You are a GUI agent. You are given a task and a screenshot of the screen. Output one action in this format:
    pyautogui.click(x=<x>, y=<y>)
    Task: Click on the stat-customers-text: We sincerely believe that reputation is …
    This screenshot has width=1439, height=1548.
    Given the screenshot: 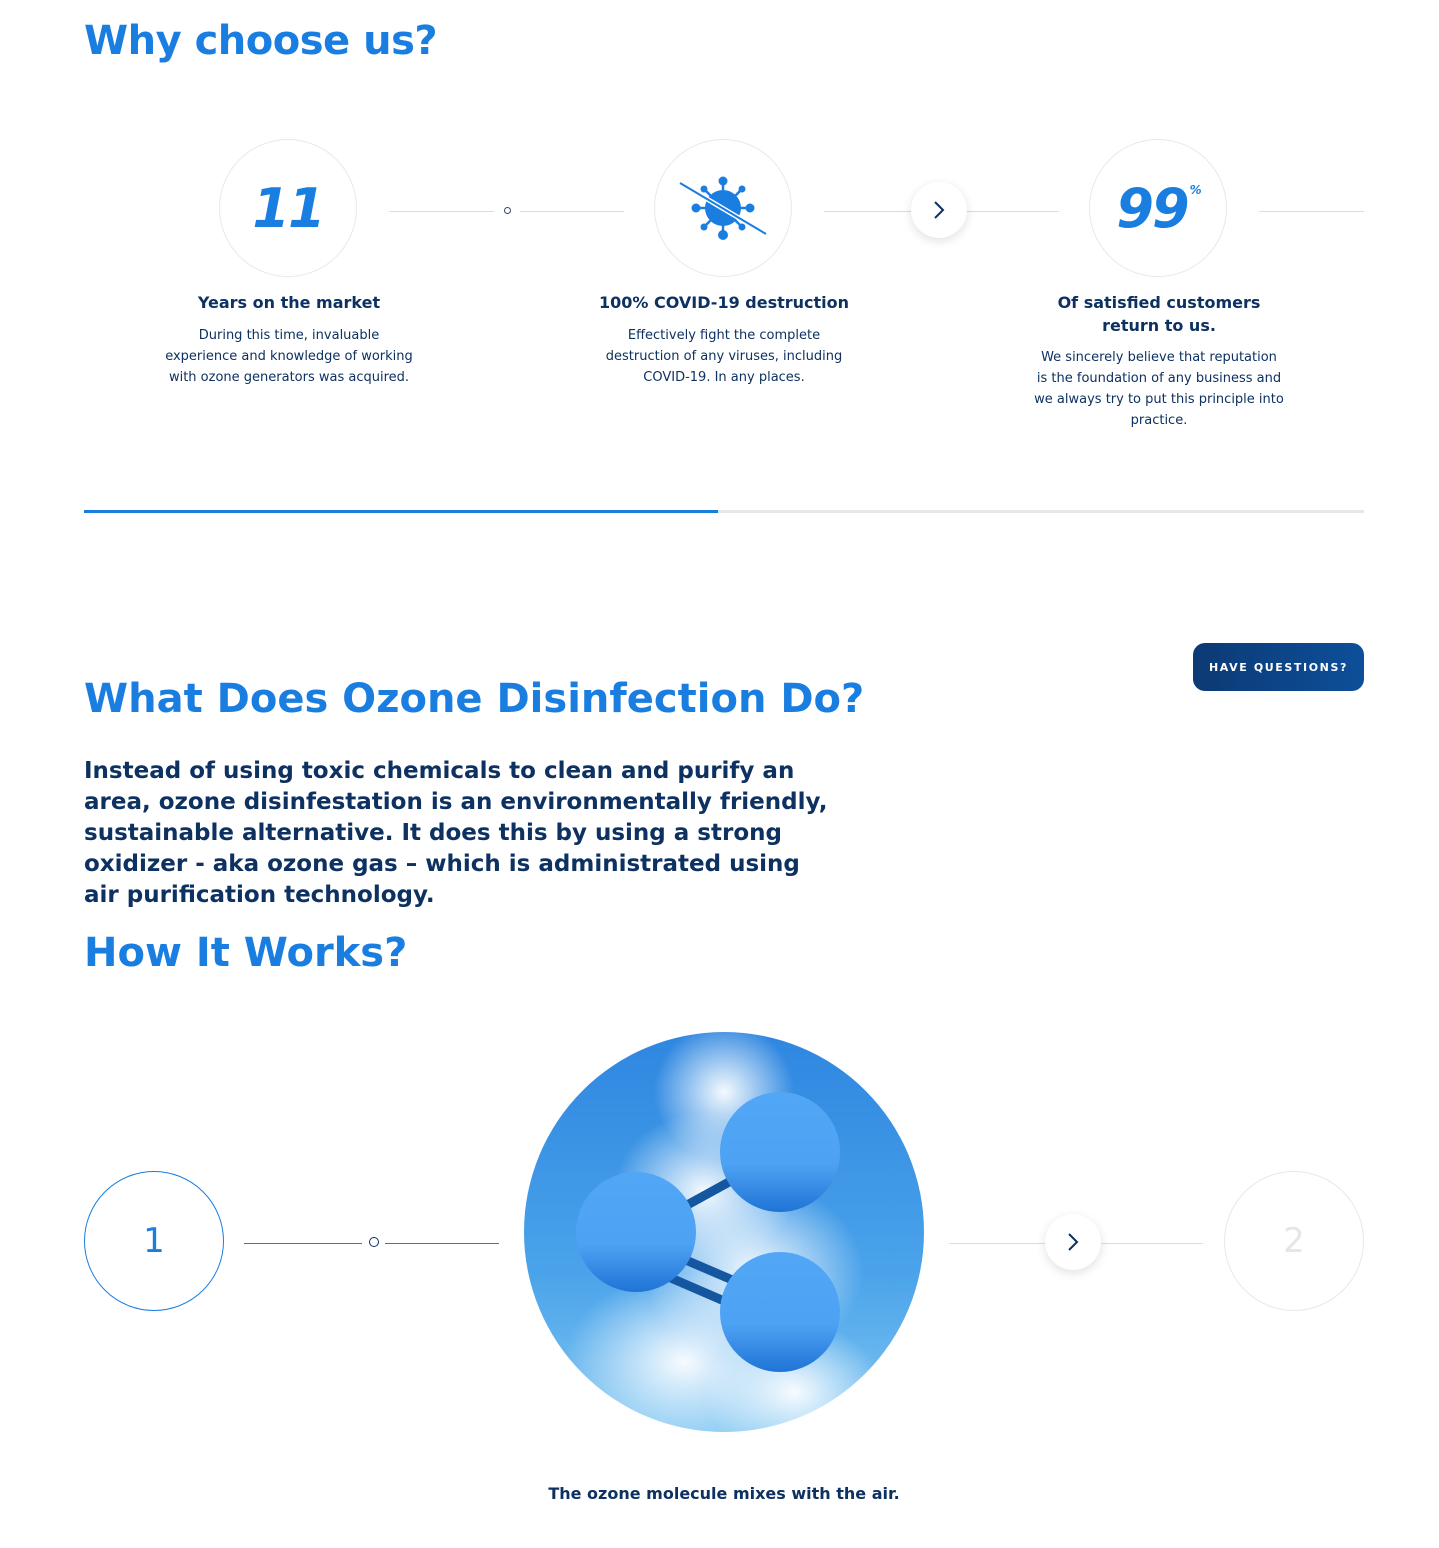 What is the action you would take?
    pyautogui.click(x=1159, y=389)
    